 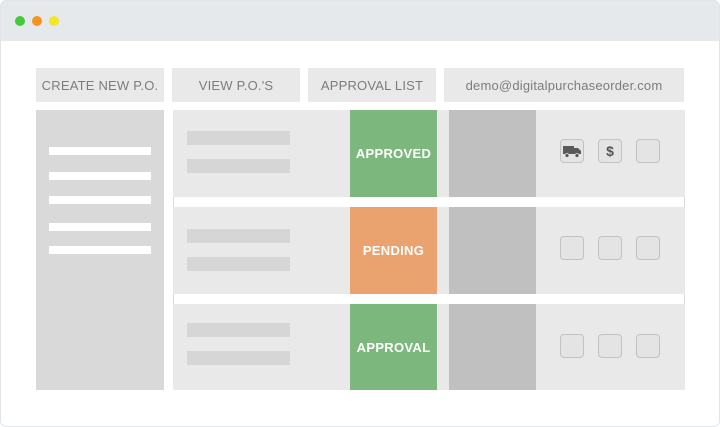 I want to click on window-zoom-button, so click(x=20, y=21).